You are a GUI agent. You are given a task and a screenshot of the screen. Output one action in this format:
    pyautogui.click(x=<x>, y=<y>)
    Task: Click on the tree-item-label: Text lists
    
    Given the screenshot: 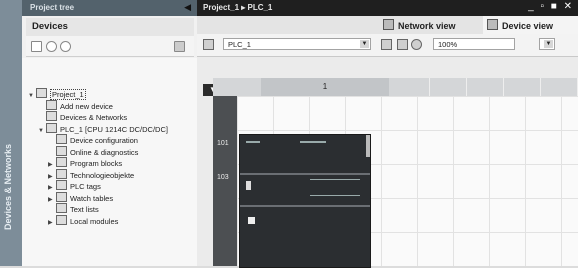 What is the action you would take?
    pyautogui.click(x=84, y=209)
    